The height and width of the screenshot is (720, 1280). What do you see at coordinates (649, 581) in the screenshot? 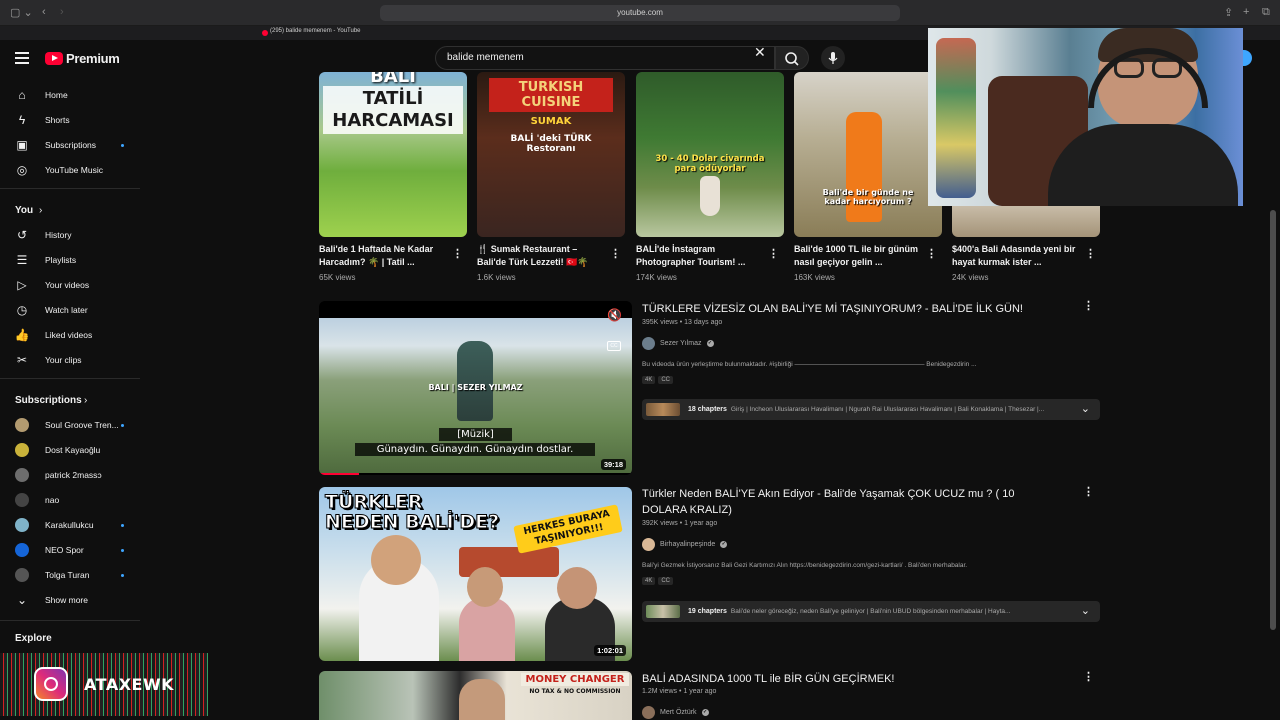
I see `badge-4k: 4K` at bounding box center [649, 581].